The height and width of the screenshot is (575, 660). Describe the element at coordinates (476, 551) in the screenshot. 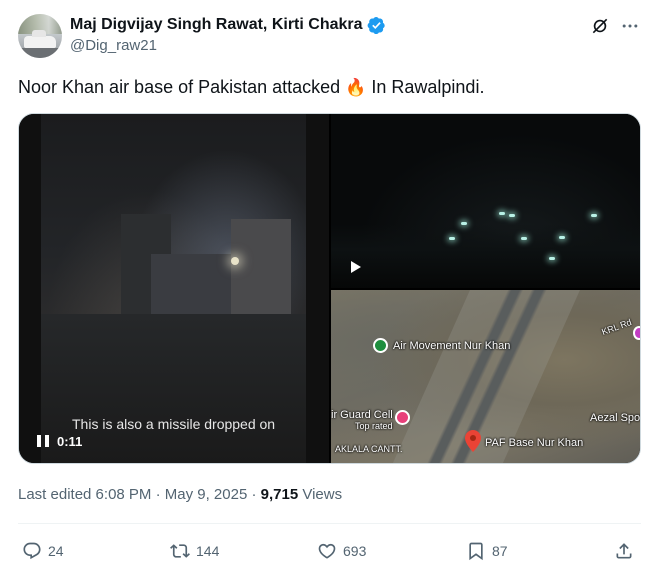

I see `bookmark-icon` at that location.